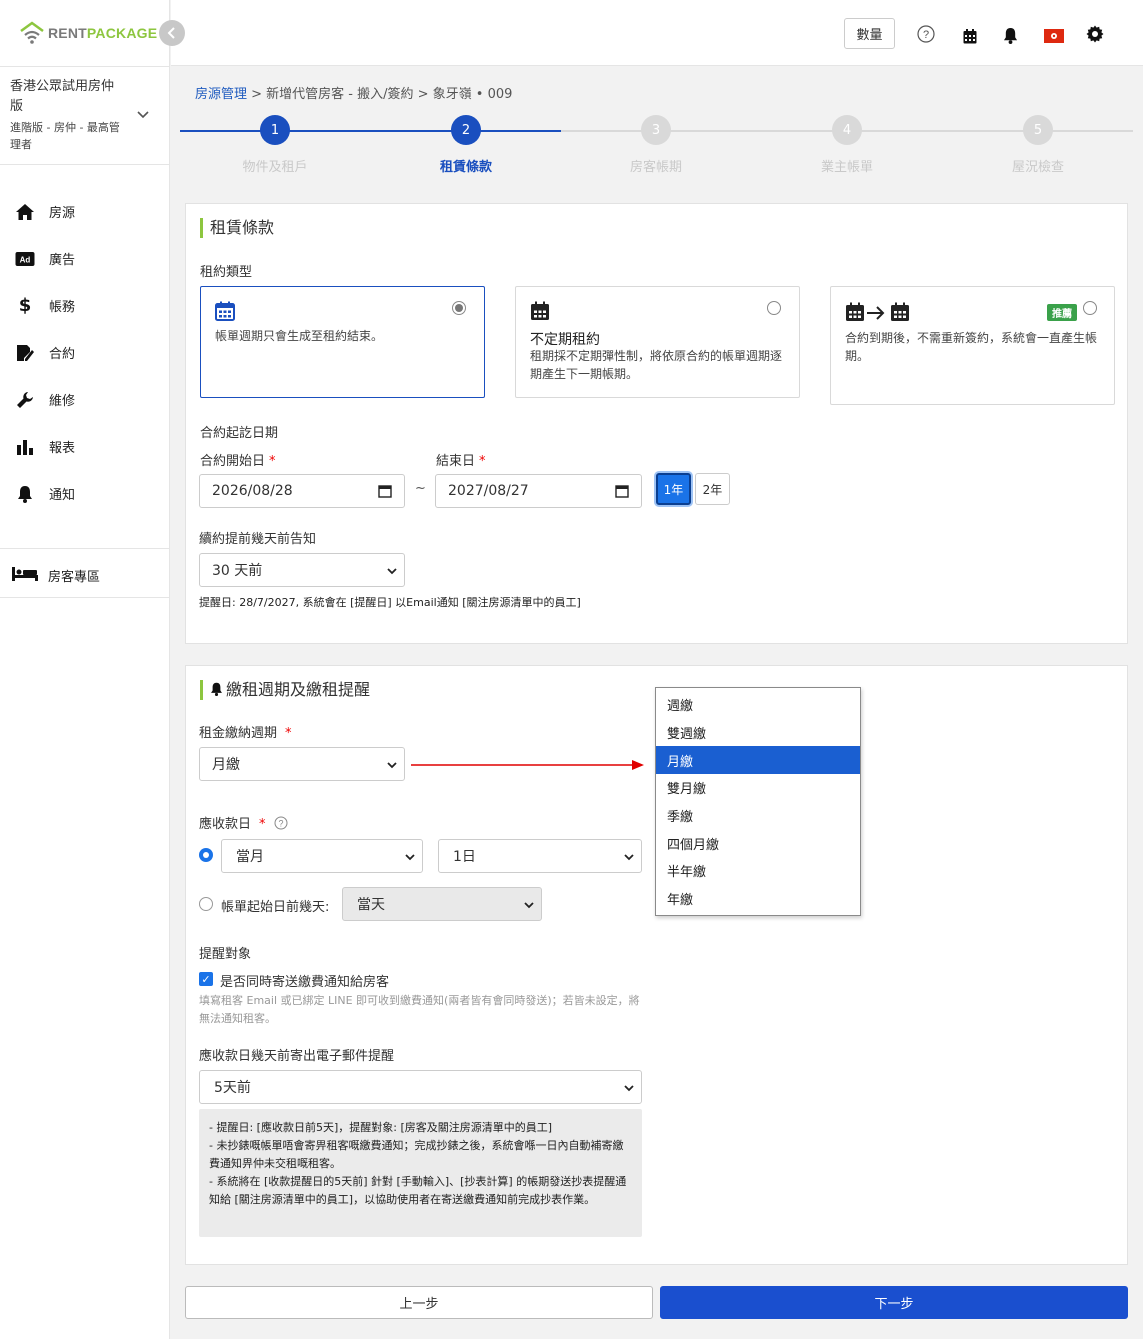 This screenshot has width=1143, height=1339. I want to click on sidebar-item-label: 帳務, so click(62, 307).